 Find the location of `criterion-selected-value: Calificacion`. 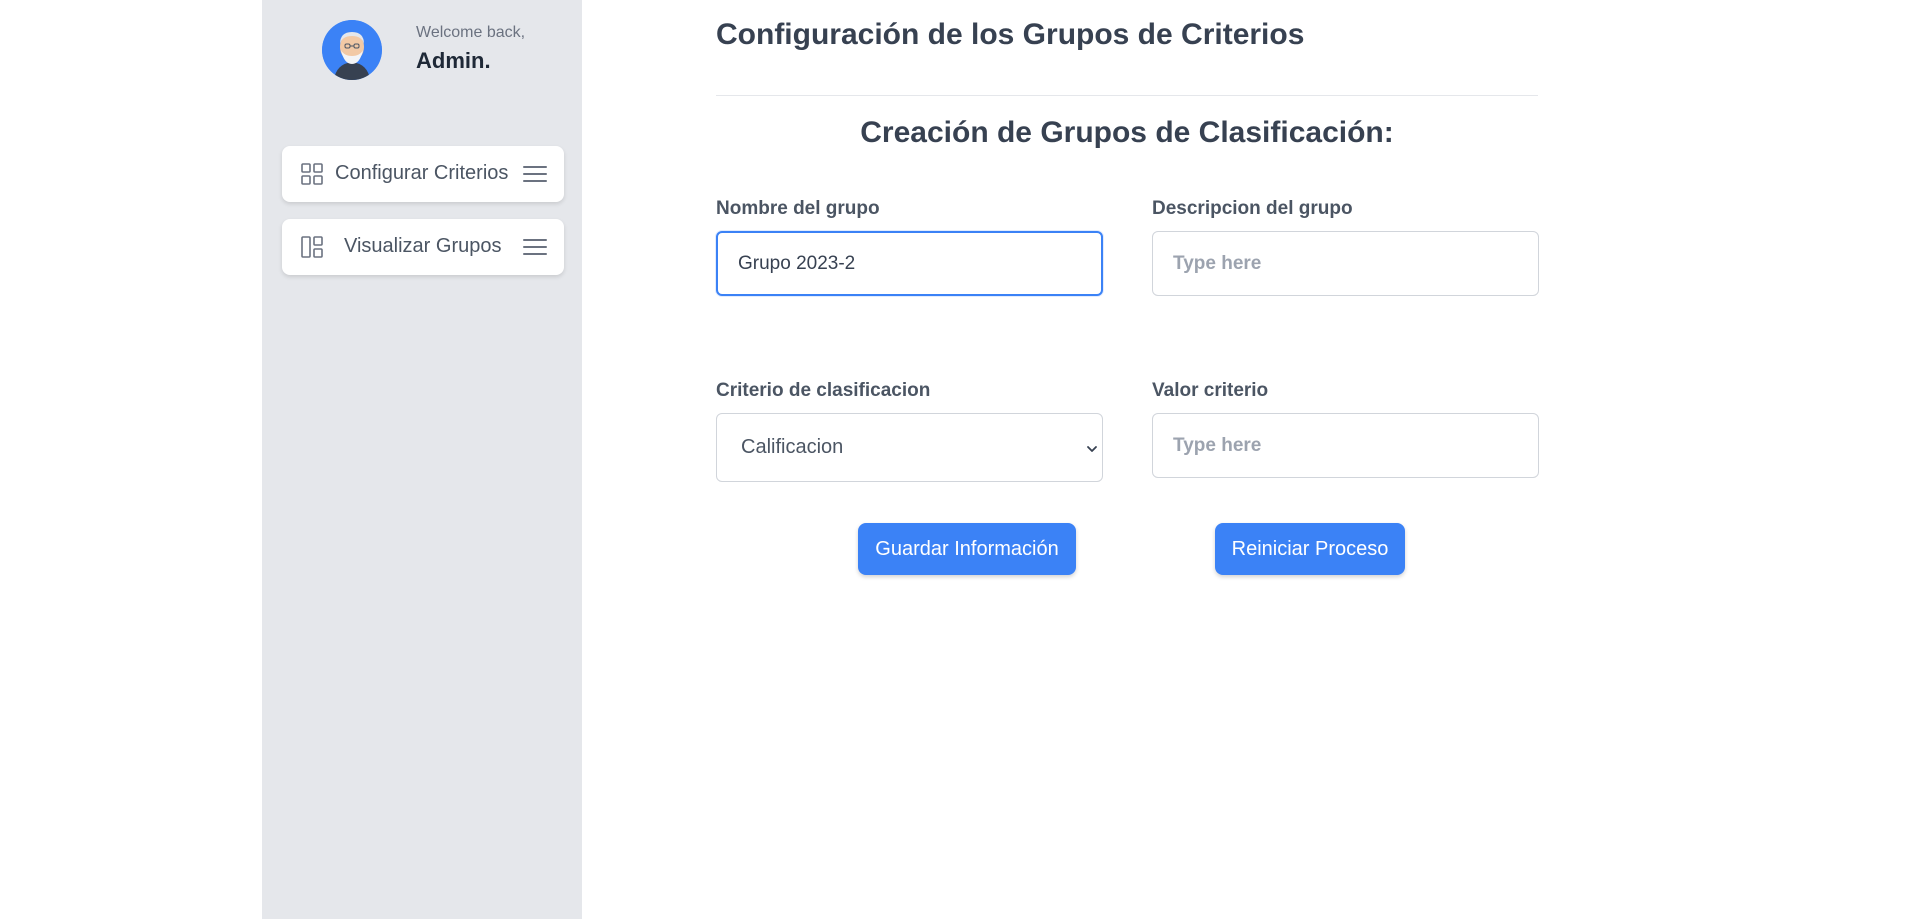

criterion-selected-value: Calificacion is located at coordinates (792, 447).